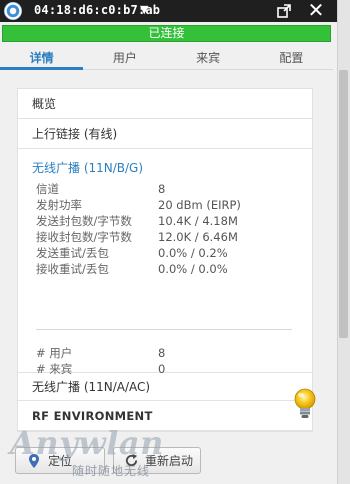  I want to click on connection-status-bar: 已连接, so click(166, 33).